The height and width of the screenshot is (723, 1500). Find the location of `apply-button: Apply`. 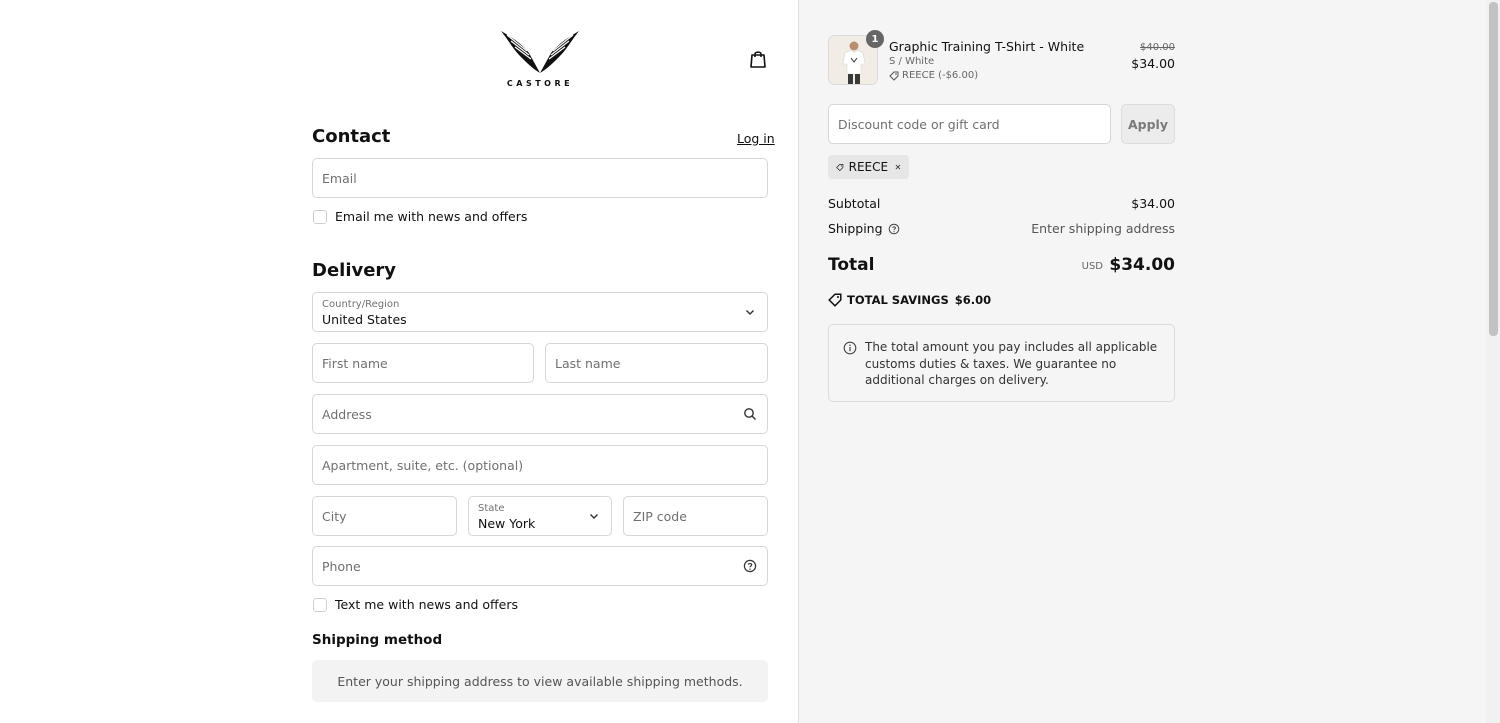

apply-button: Apply is located at coordinates (1148, 124).